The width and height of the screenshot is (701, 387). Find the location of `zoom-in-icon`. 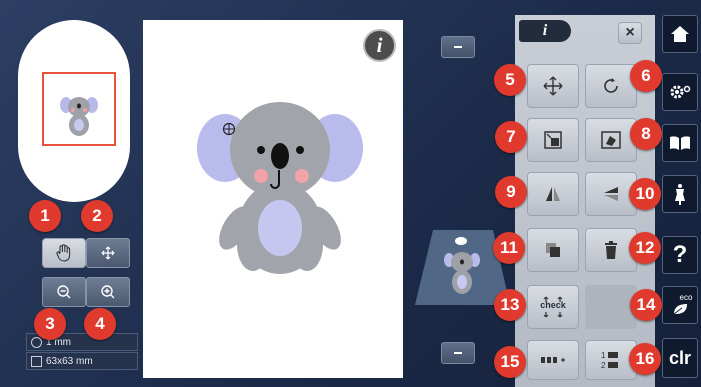

zoom-in-icon is located at coordinates (108, 292).